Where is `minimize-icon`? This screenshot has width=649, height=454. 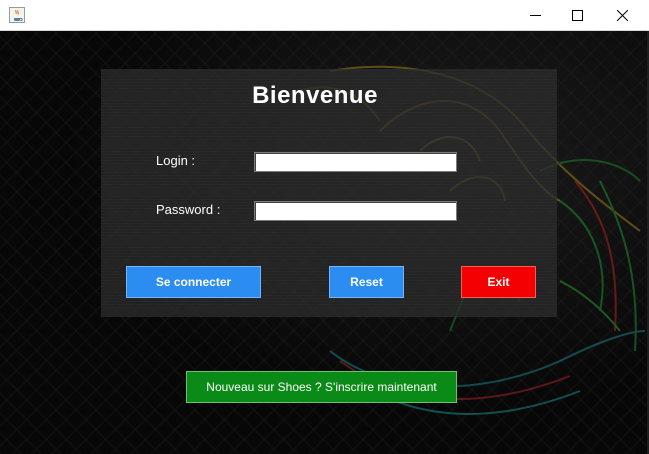
minimize-icon is located at coordinates (535, 15).